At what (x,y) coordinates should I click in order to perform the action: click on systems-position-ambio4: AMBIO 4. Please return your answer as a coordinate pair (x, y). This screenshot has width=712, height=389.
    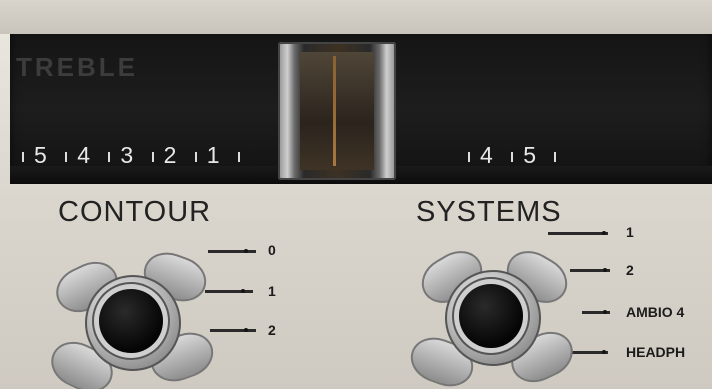
    Looking at the image, I should click on (655, 312).